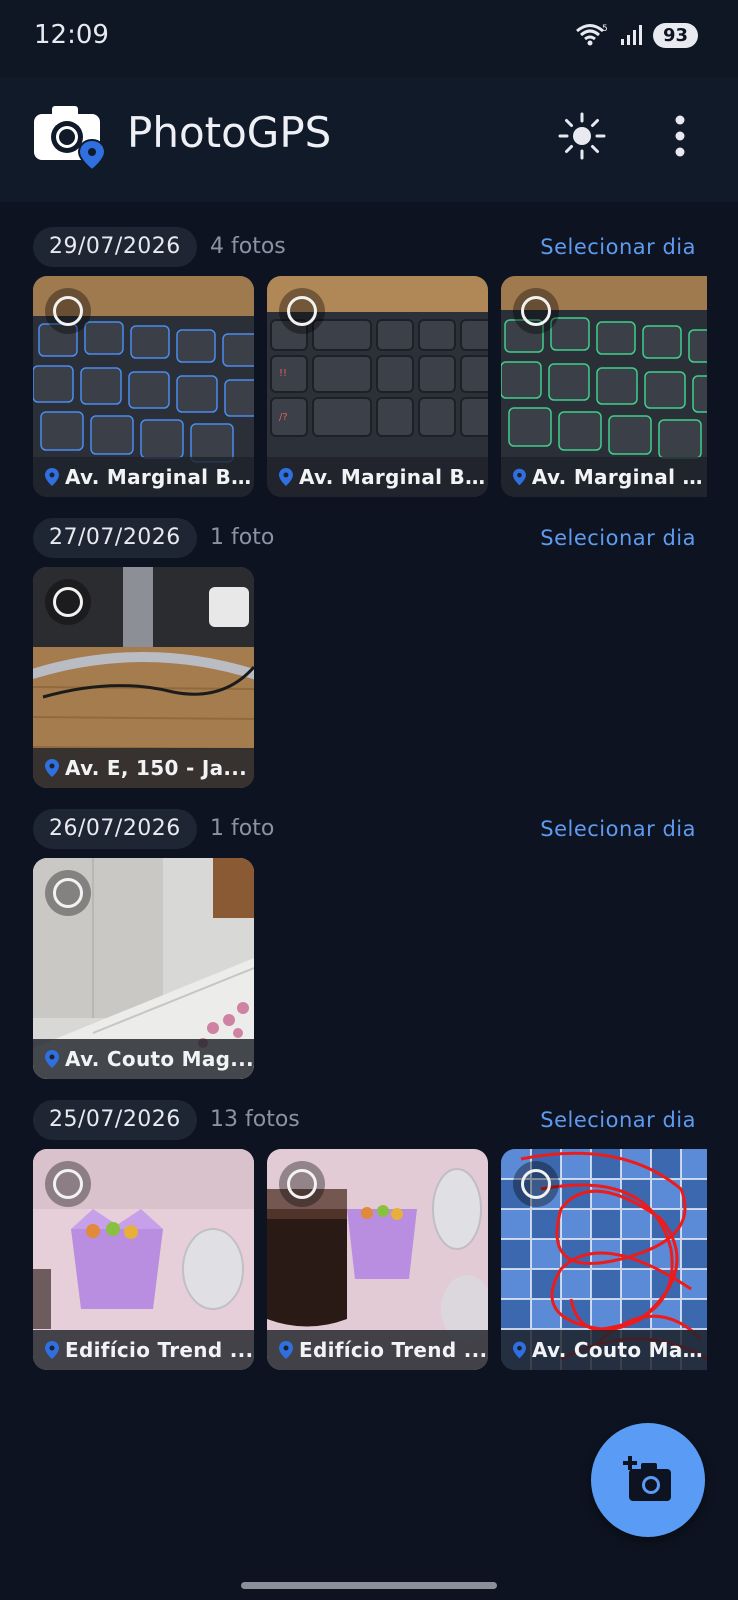 Image resolution: width=738 pixels, height=1600 pixels. What do you see at coordinates (369, 1585) in the screenshot?
I see `navigation-handle` at bounding box center [369, 1585].